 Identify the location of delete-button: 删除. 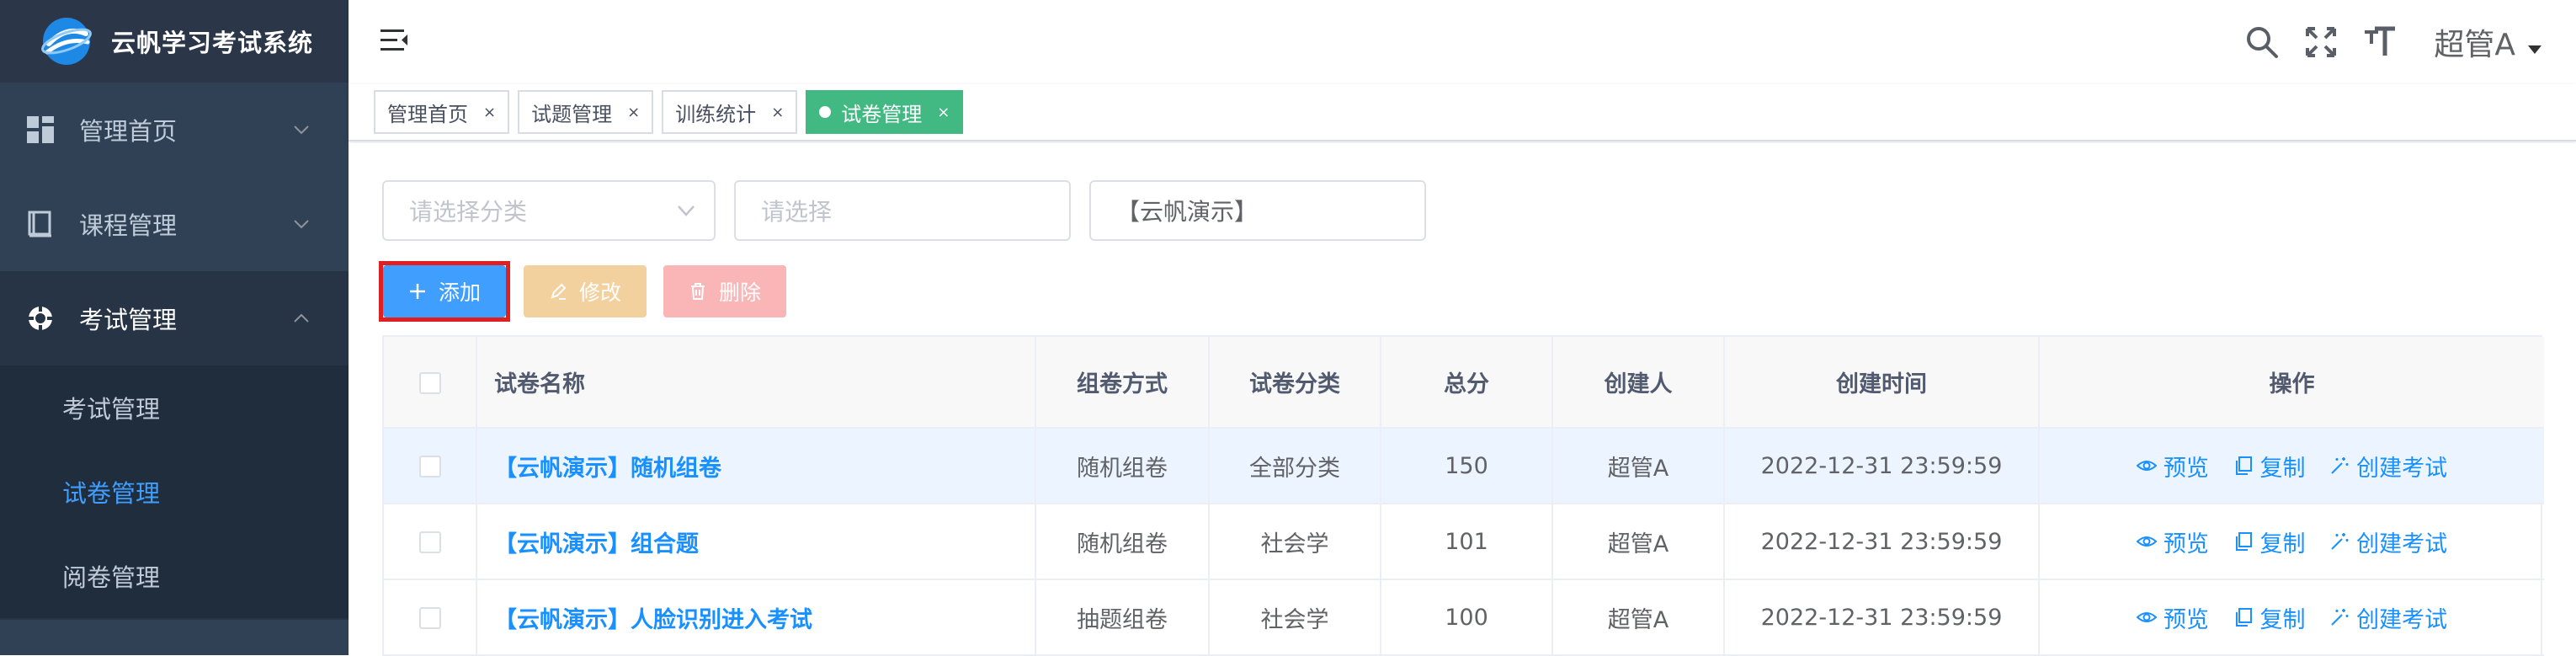
(725, 291).